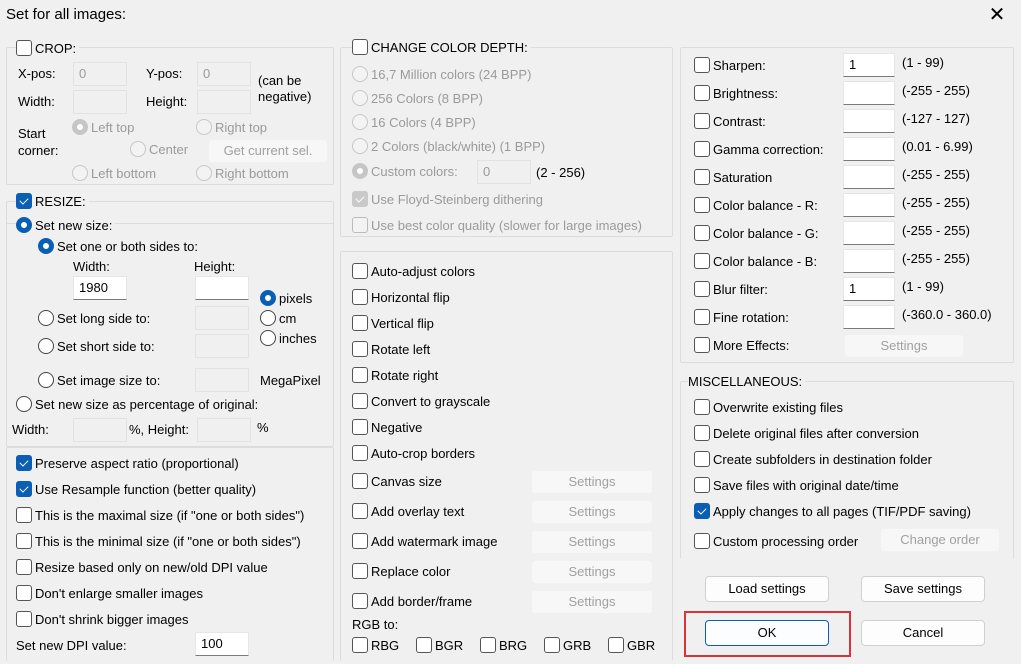 The height and width of the screenshot is (664, 1021). I want to click on resize-height-input, so click(222, 288).